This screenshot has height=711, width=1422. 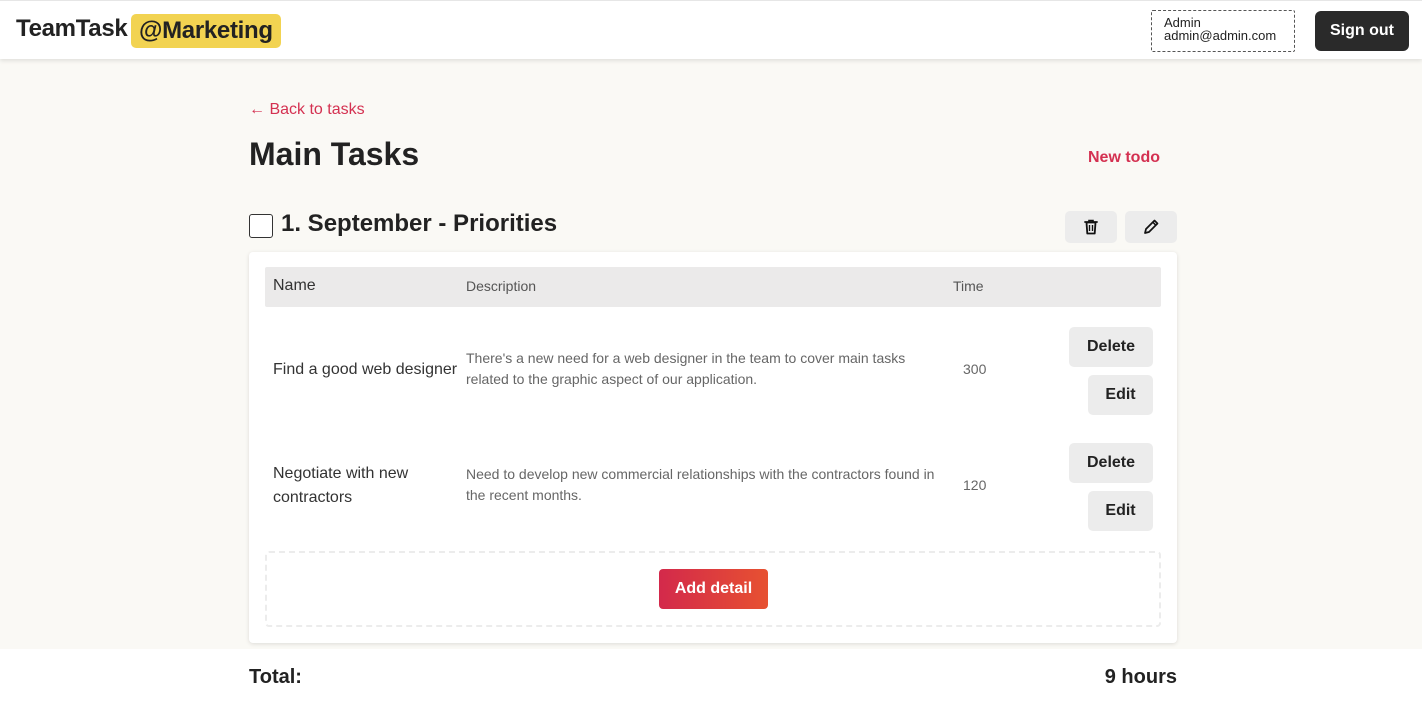 I want to click on total-label: Total:, so click(x=275, y=677).